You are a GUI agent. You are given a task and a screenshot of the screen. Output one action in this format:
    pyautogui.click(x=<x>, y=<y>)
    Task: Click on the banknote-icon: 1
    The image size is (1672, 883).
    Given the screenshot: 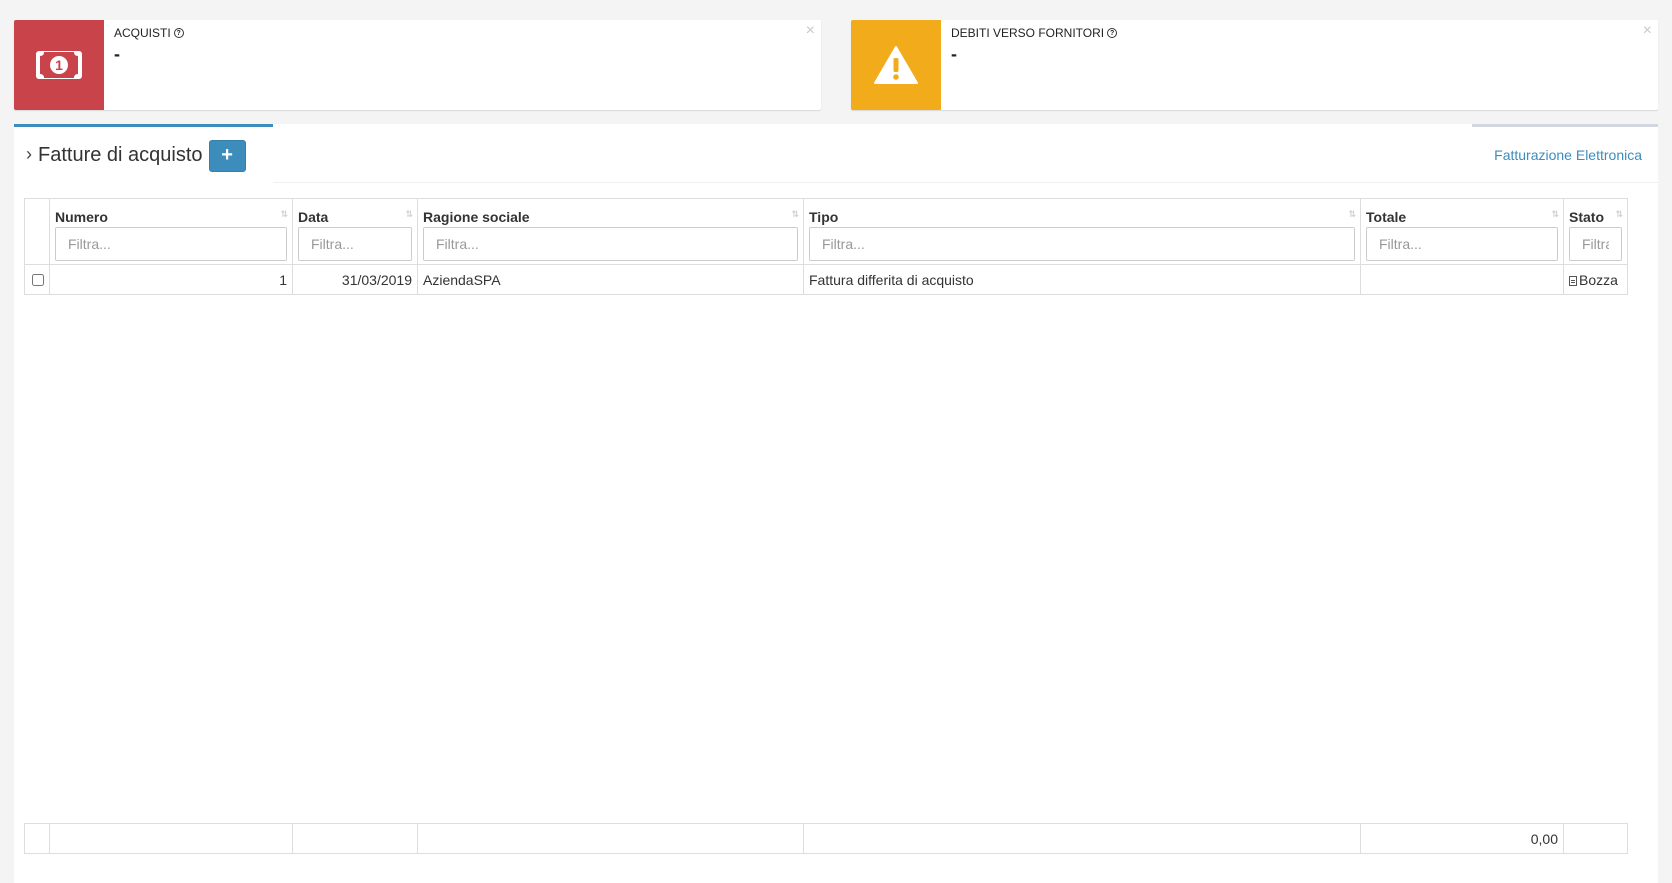 What is the action you would take?
    pyautogui.click(x=59, y=65)
    